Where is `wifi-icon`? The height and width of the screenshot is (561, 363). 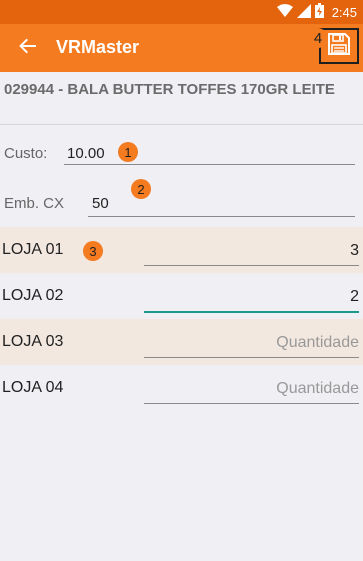 wifi-icon is located at coordinates (284, 12).